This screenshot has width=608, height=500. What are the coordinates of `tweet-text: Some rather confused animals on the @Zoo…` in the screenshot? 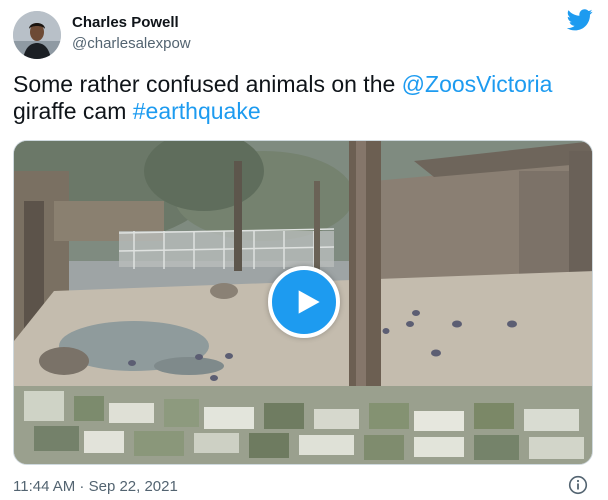 It's located at (303, 98).